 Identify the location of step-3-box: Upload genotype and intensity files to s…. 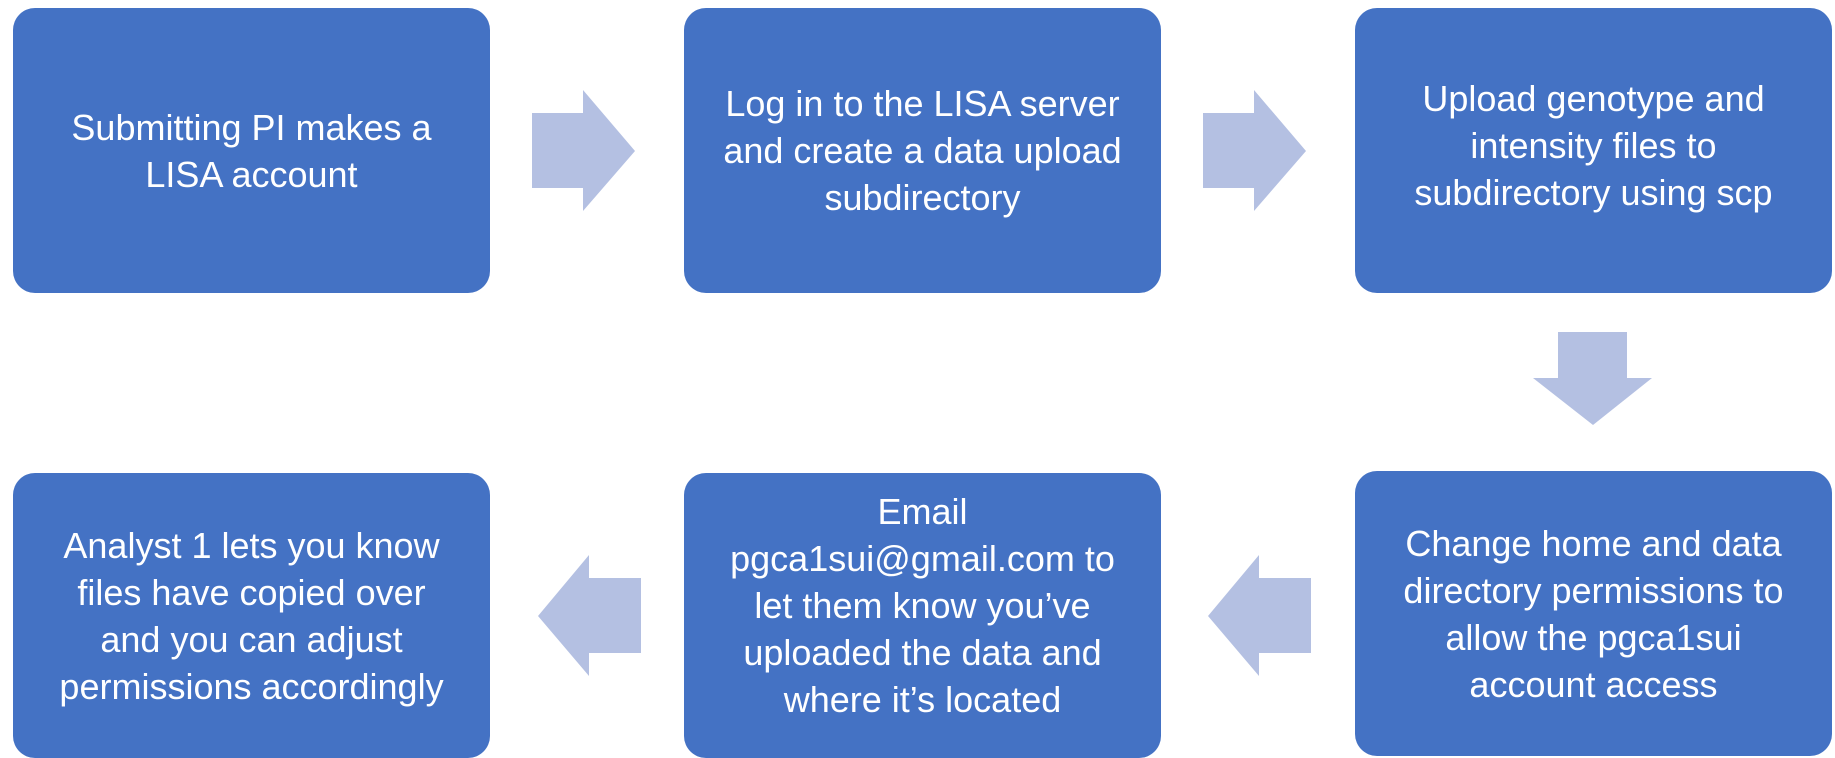
(1593, 150).